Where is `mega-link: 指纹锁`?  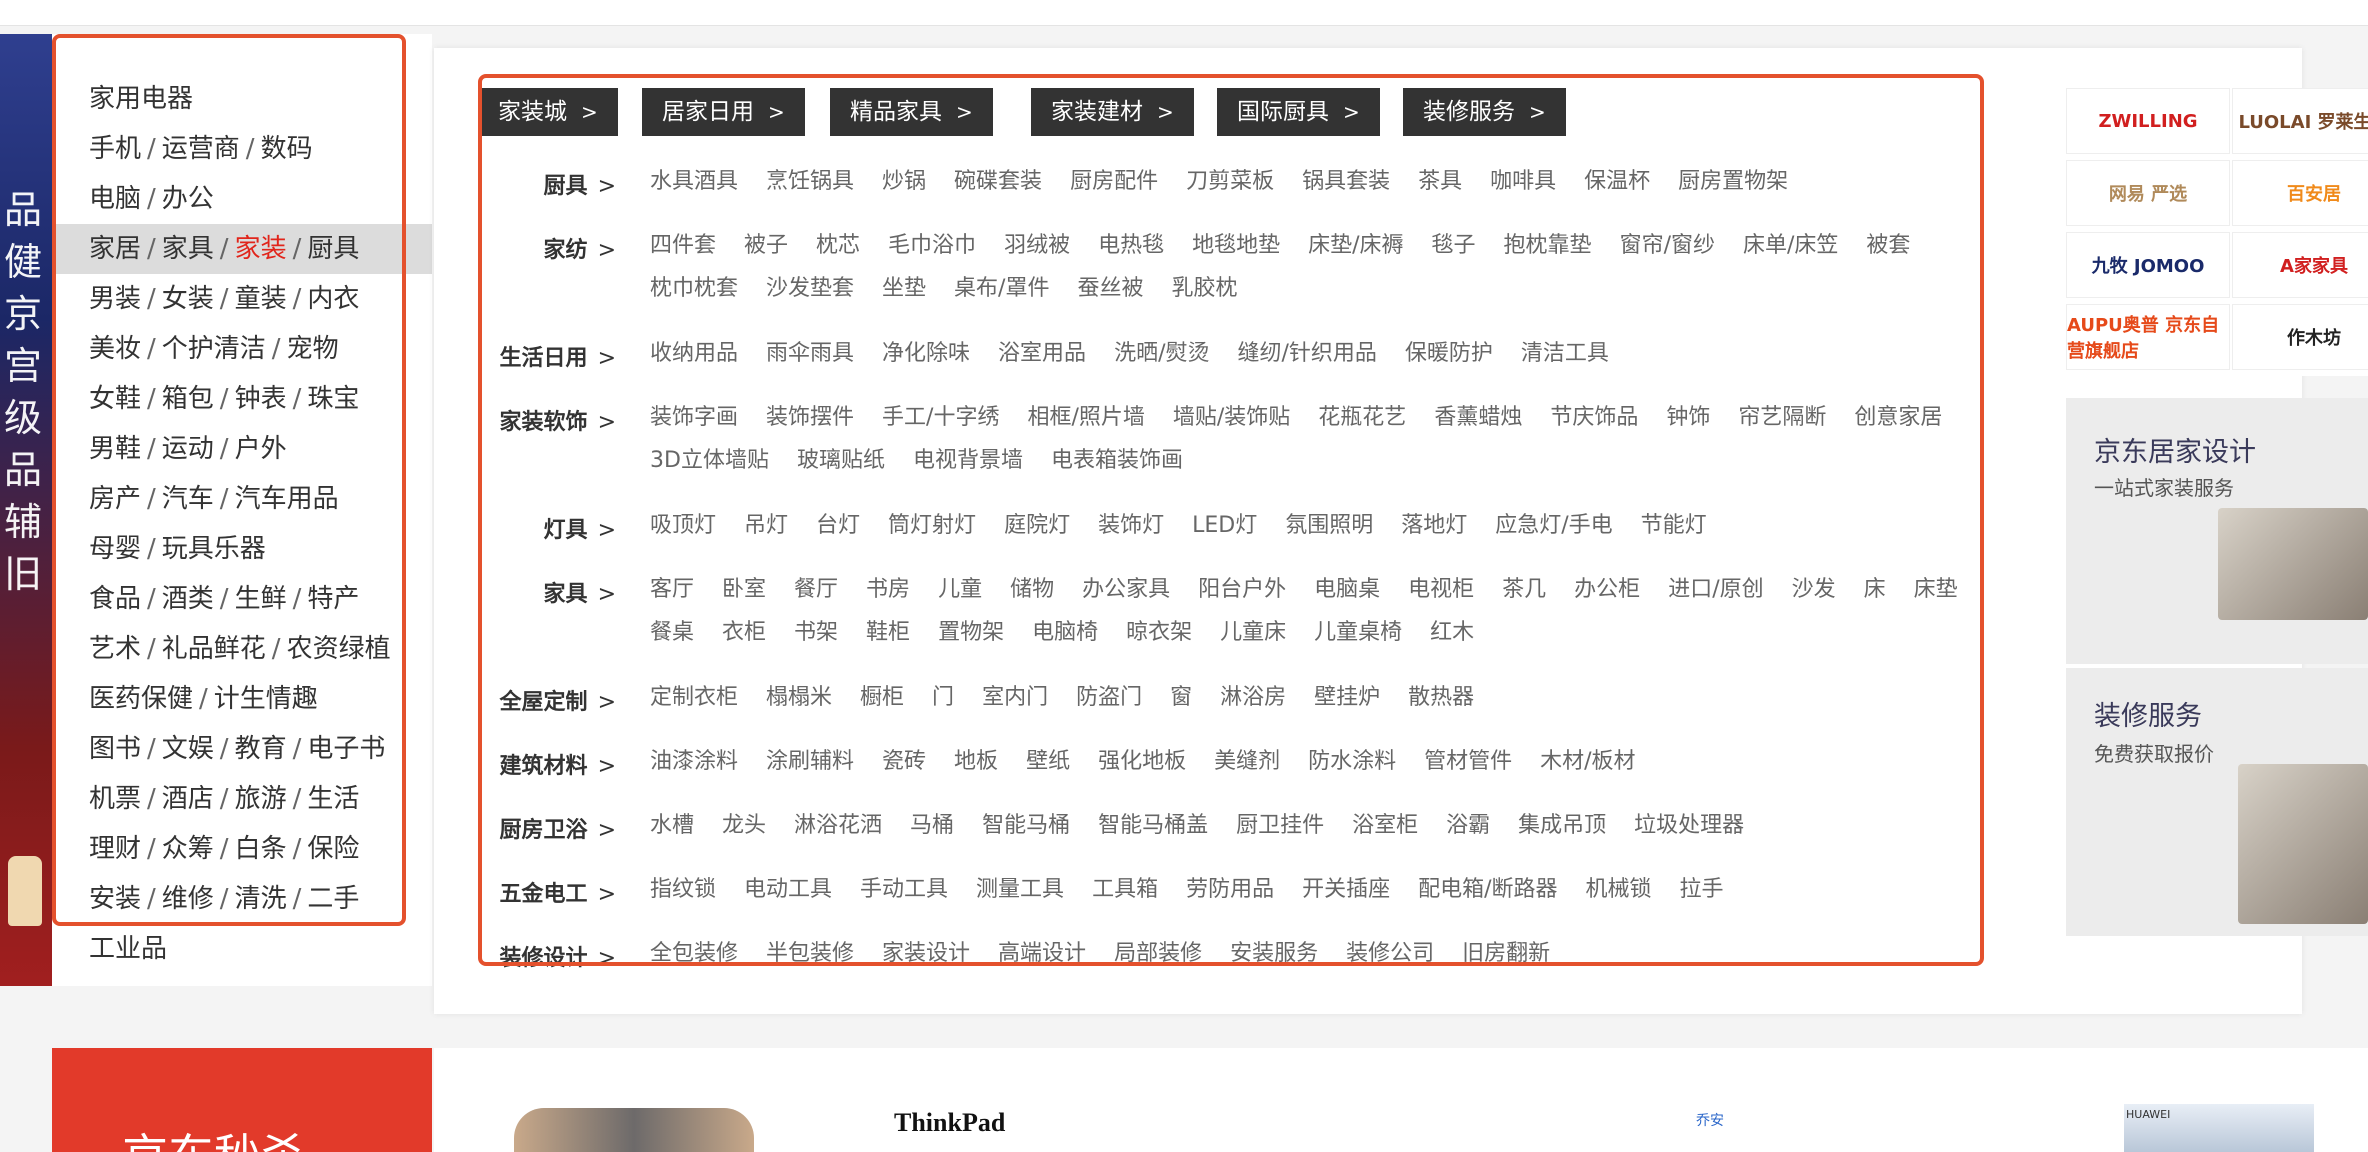
mega-link: 指纹锁 is located at coordinates (683, 889).